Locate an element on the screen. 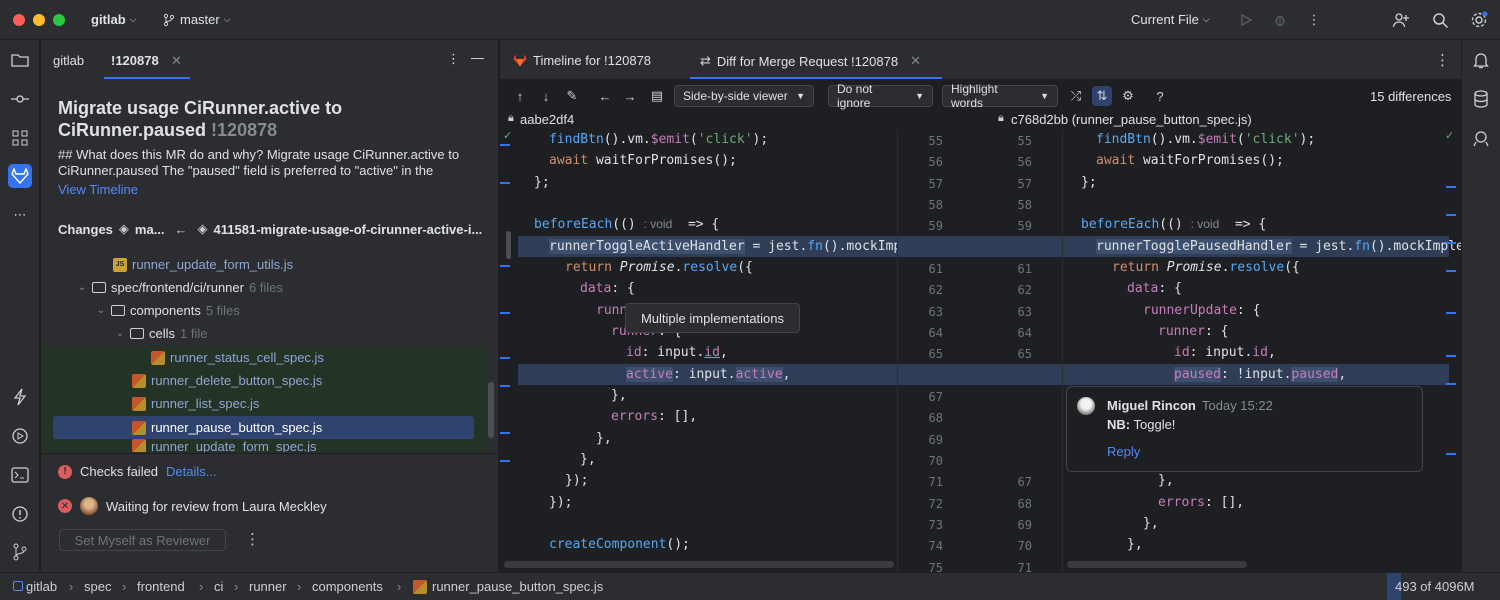 Image resolution: width=1500 pixels, height=600 pixels. maximize-window-button is located at coordinates (59, 20).